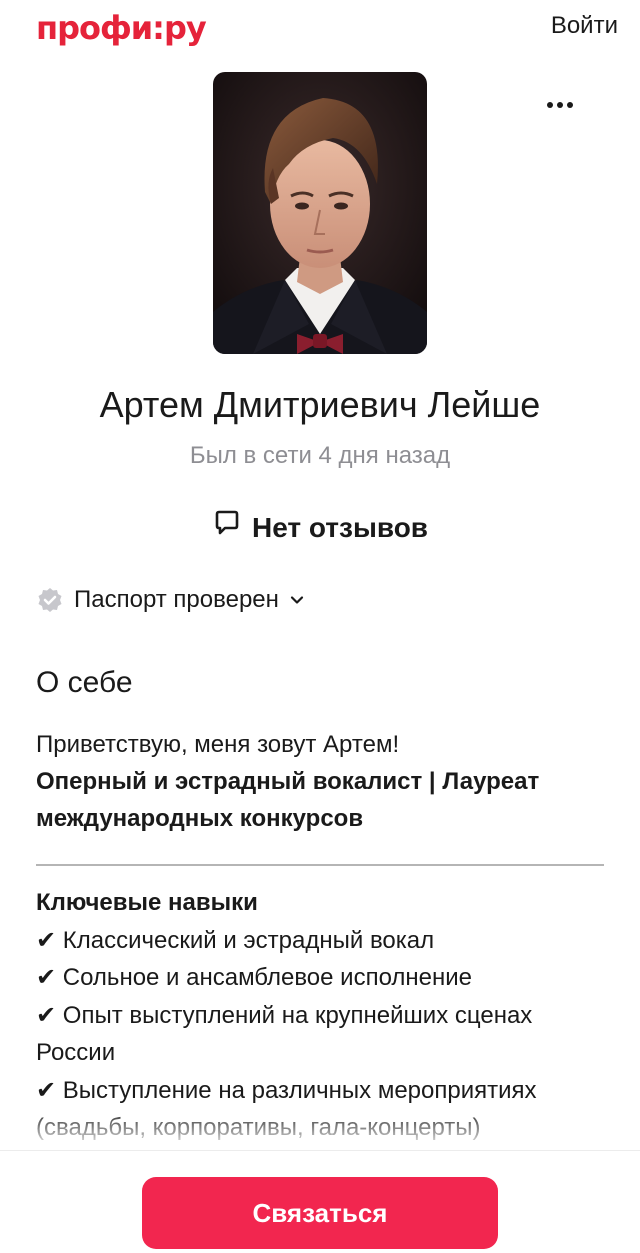 Image resolution: width=640 pixels, height=1253 pixels. Describe the element at coordinates (218, 744) in the screenshot. I see `about-greeting: Приветствую, меня зовут Артем!` at that location.